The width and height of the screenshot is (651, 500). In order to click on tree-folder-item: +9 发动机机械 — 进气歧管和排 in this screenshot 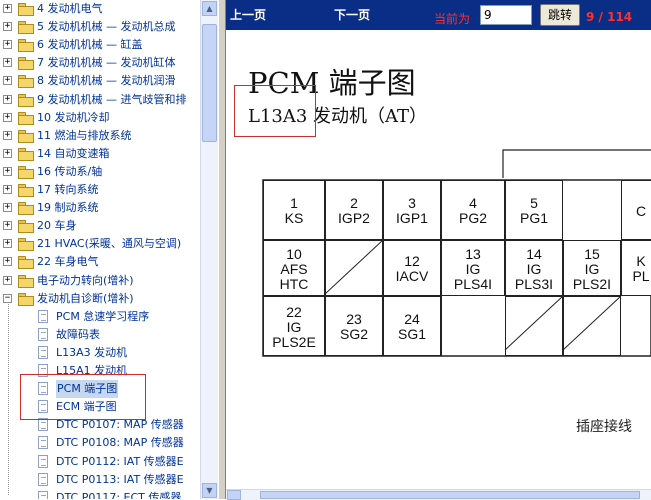, I will do `click(100, 100)`.